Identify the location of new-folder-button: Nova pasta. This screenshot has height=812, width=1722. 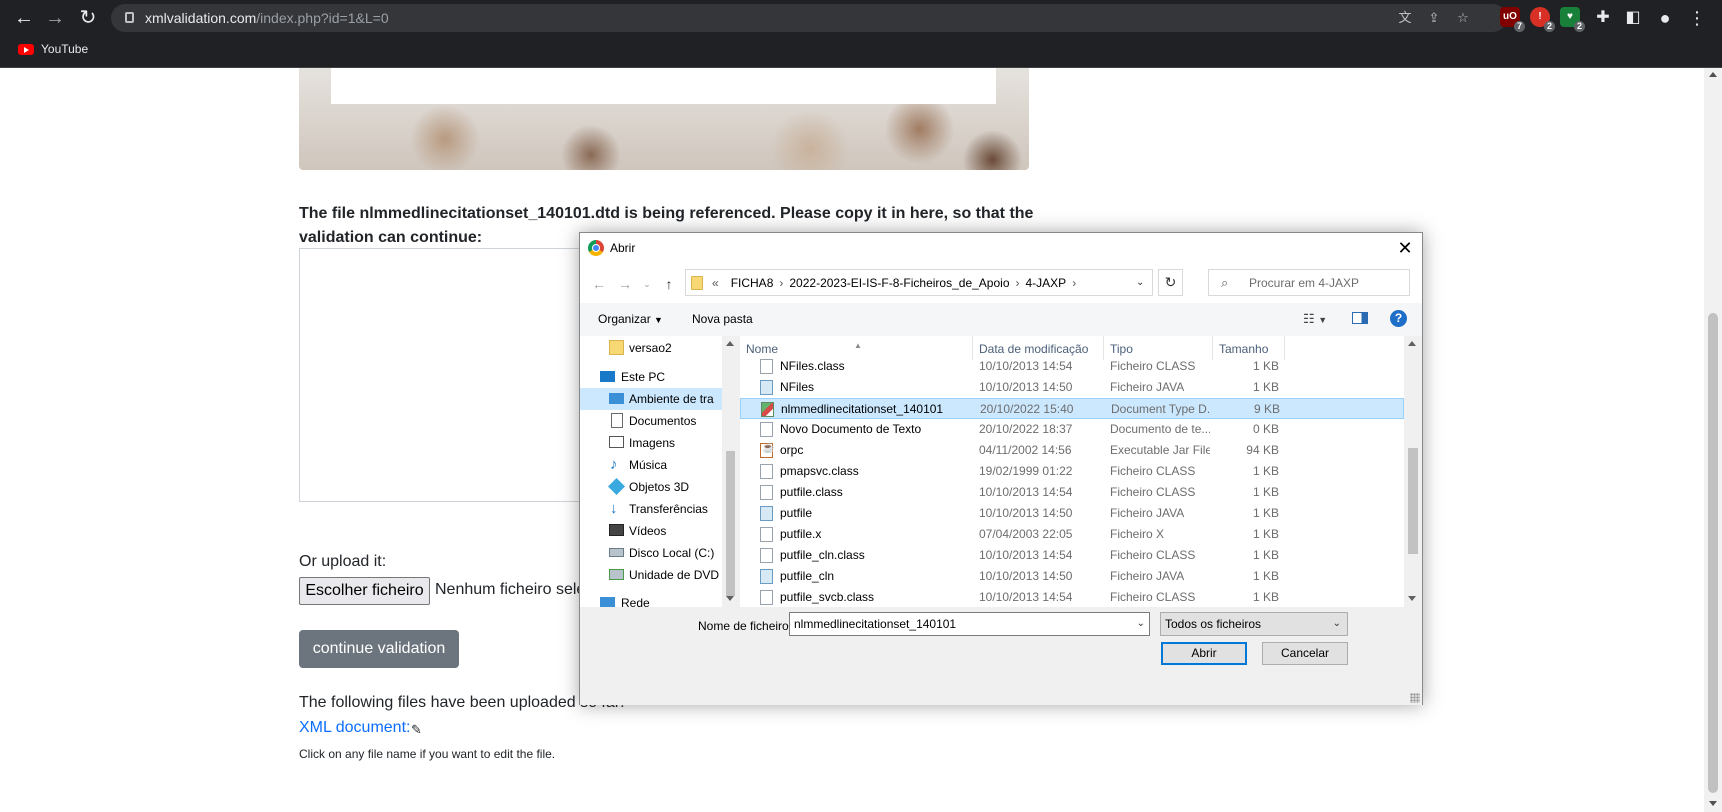
(722, 319).